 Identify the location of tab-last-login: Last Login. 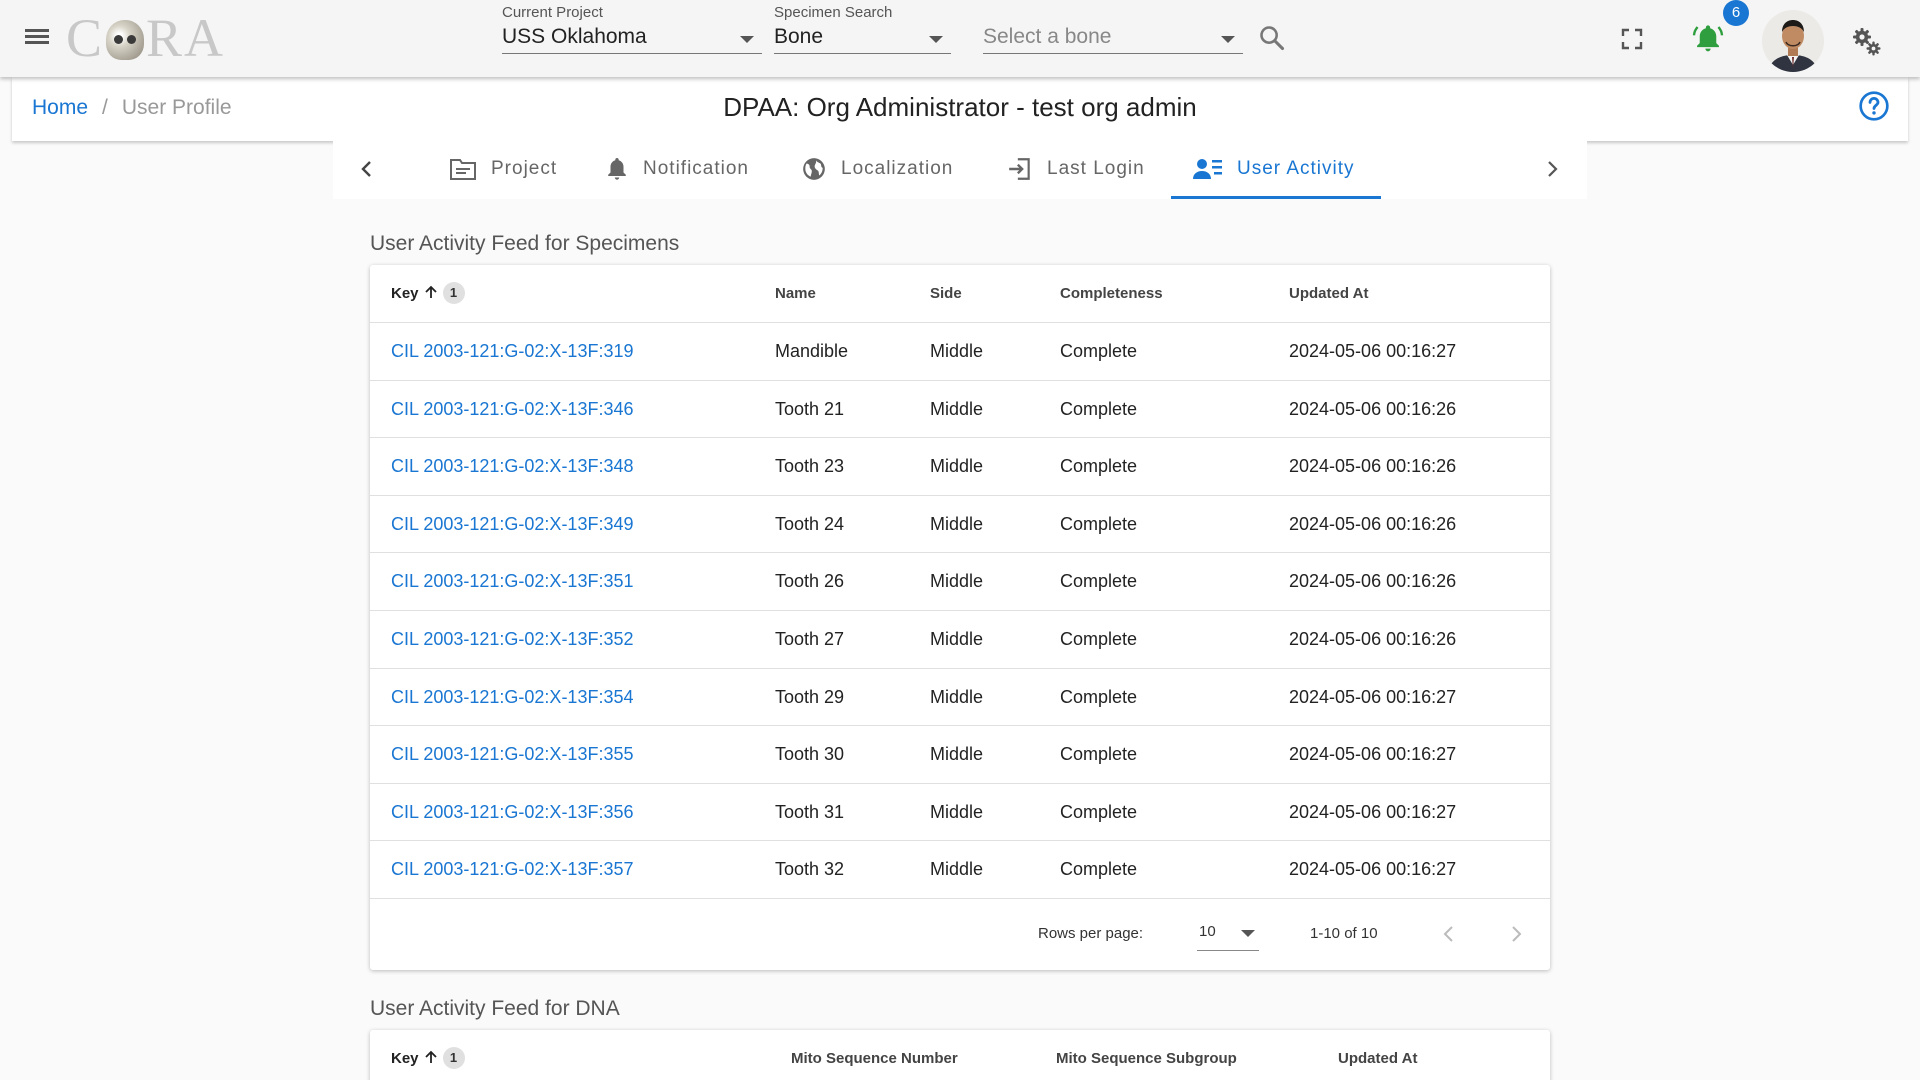
(1076, 169).